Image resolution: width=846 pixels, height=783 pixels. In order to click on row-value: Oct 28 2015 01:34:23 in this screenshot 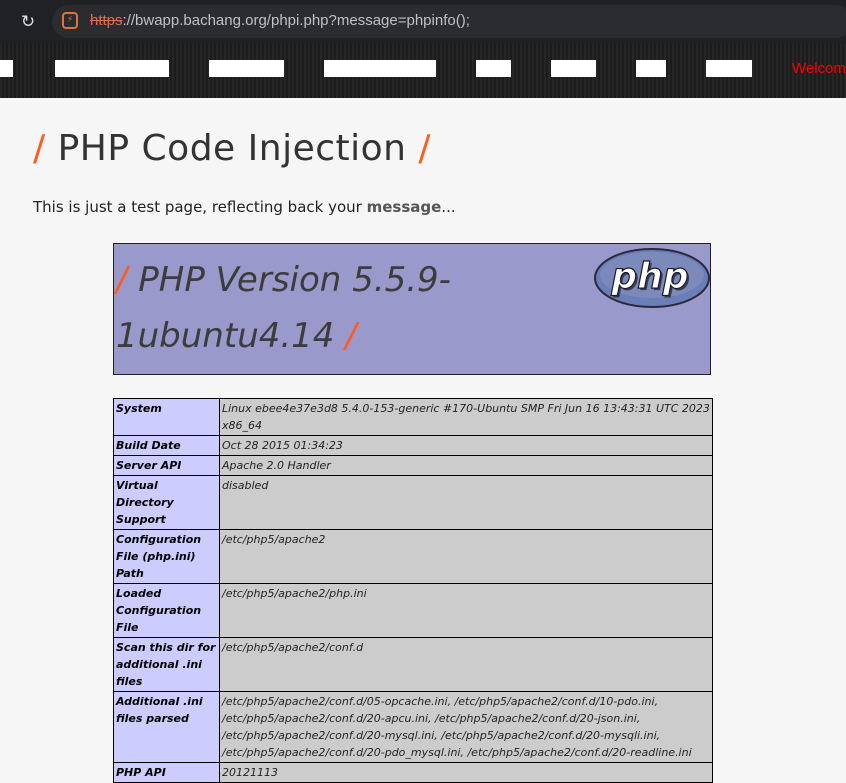, I will do `click(466, 445)`.